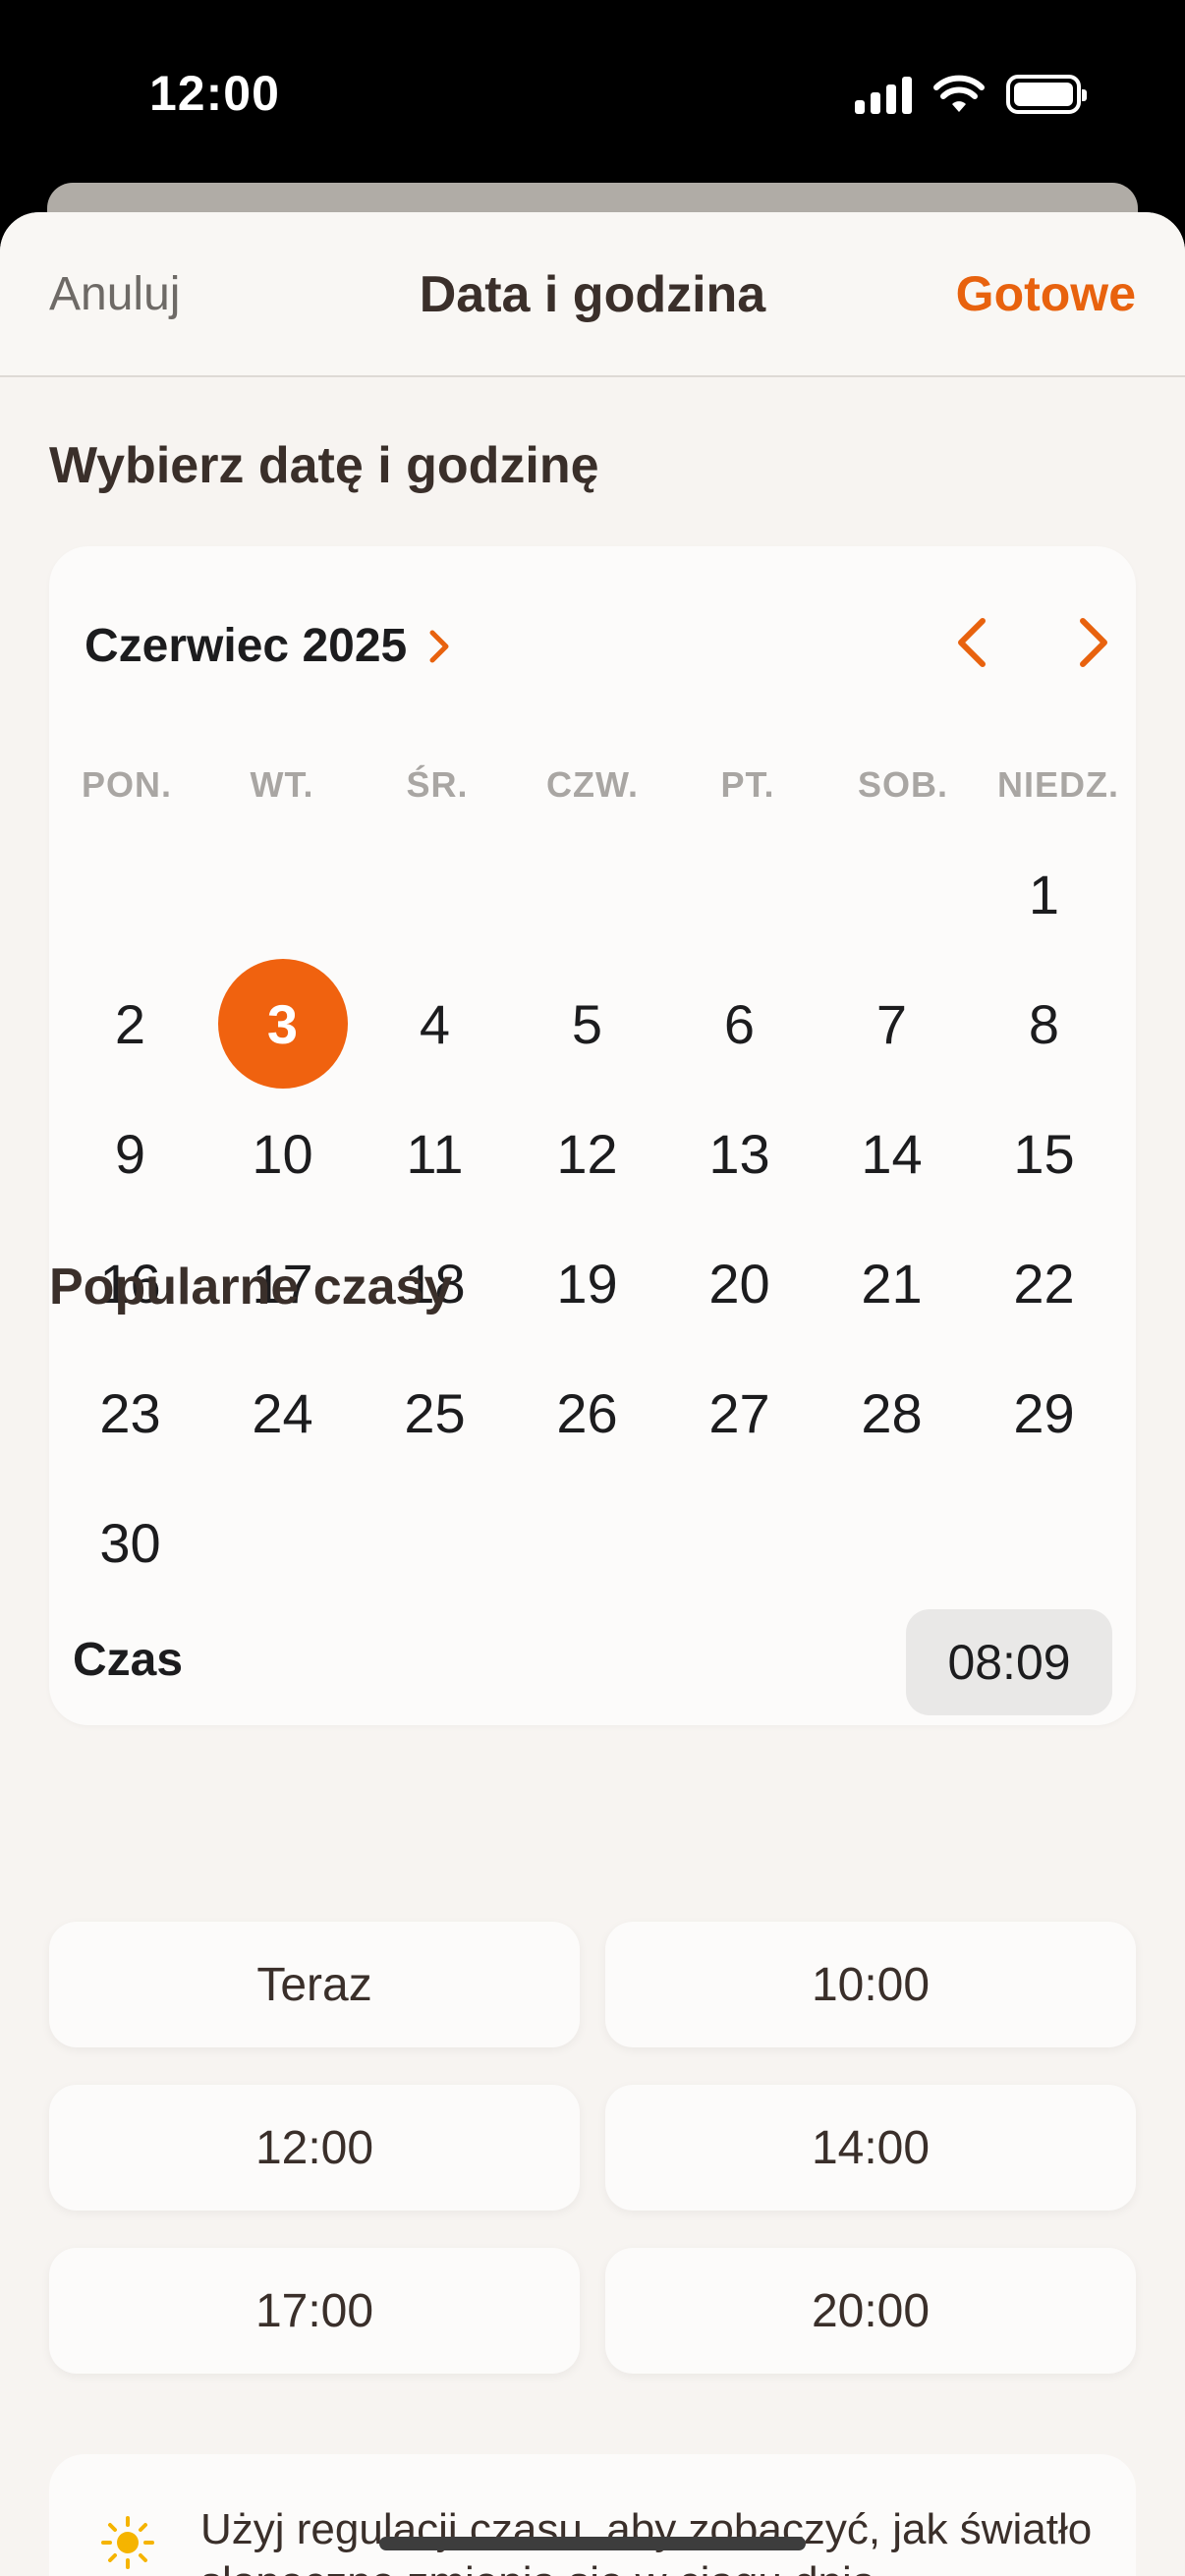 Image resolution: width=1185 pixels, height=2576 pixels. I want to click on done-button: Gotowe, so click(1046, 293).